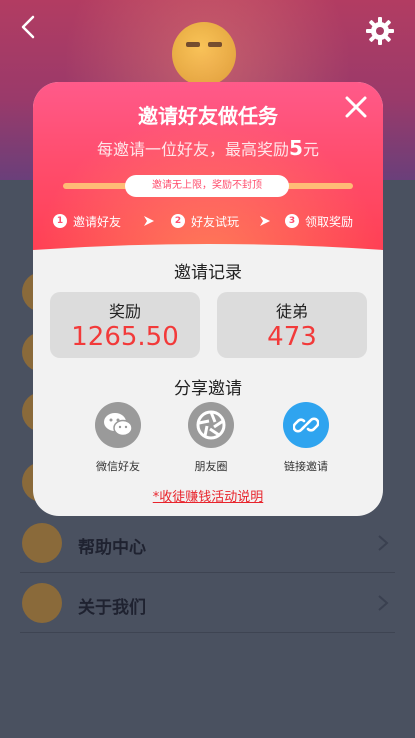  I want to click on reward-card: 奖励 1265.50, so click(125, 325).